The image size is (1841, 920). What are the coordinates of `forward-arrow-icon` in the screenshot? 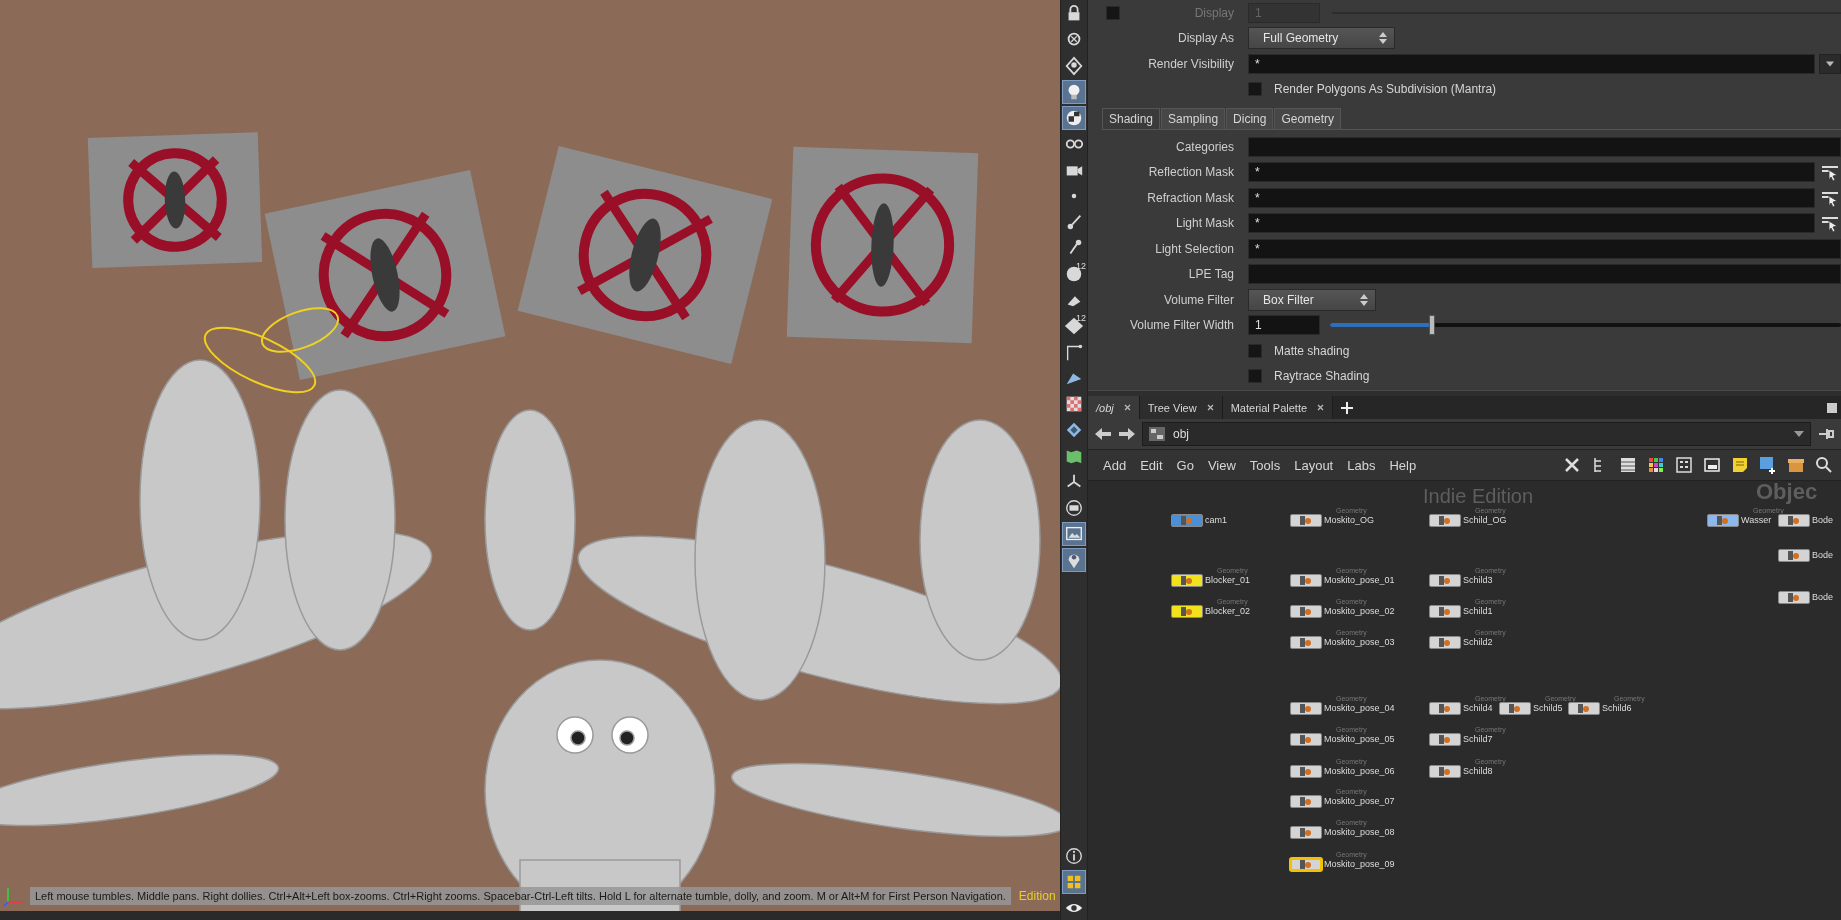 It's located at (1127, 434).